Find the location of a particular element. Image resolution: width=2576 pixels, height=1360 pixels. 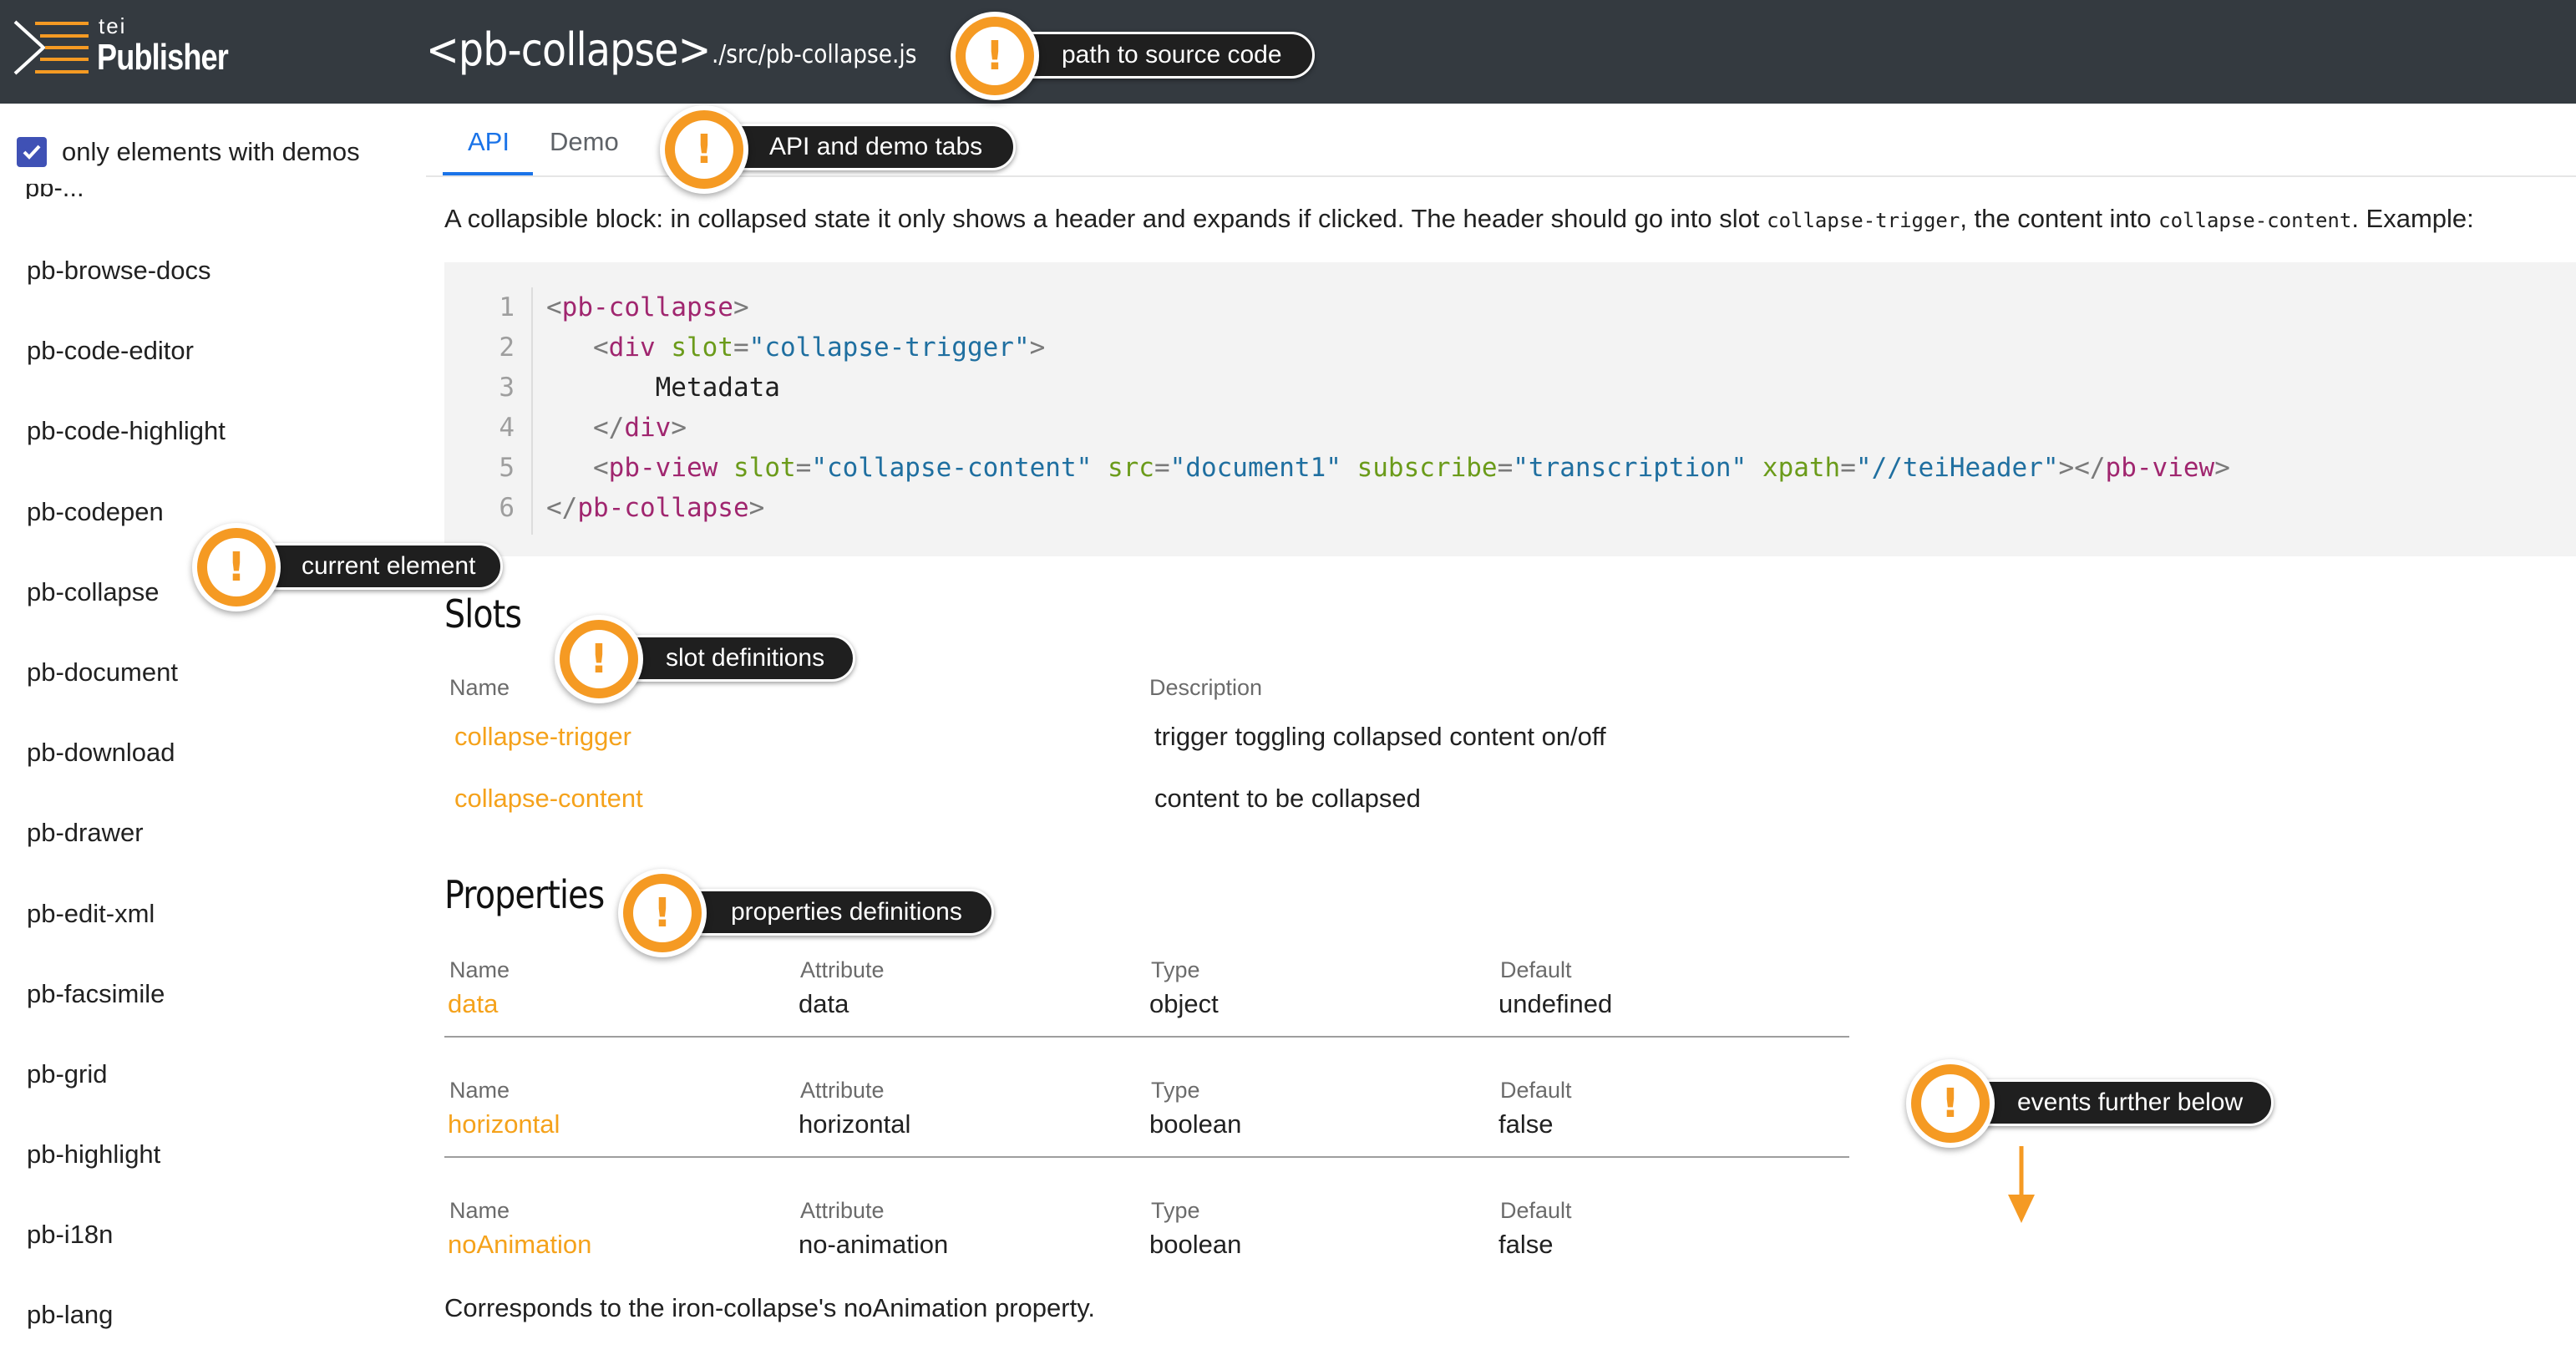

sidebar-item-pb-download: pb-download is located at coordinates (126, 779).